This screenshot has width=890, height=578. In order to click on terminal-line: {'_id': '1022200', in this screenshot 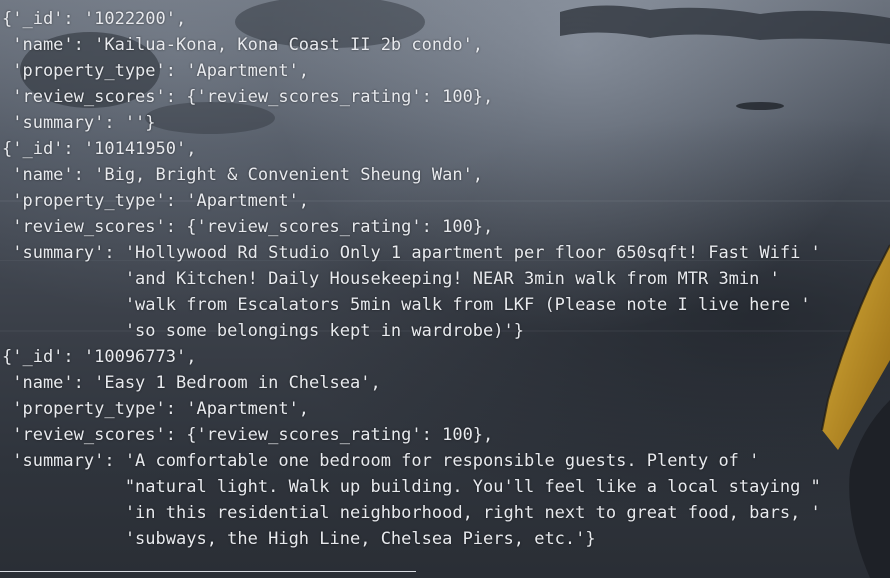, I will do `click(94, 19)`.